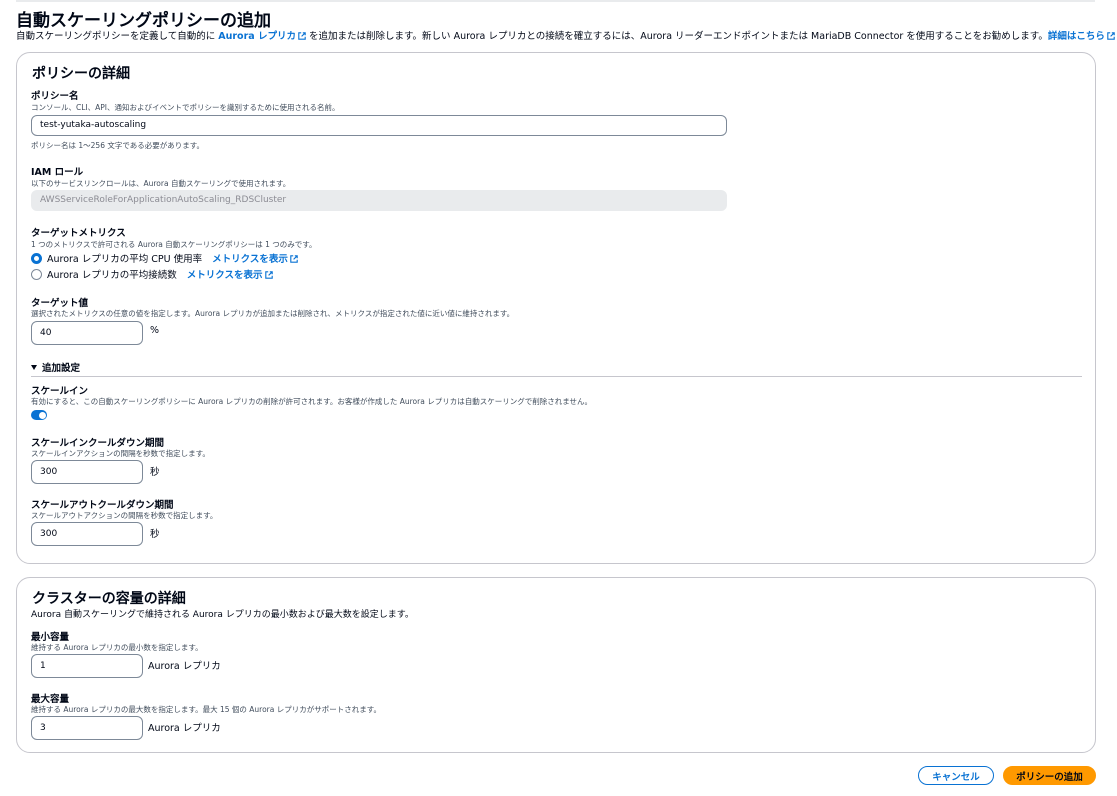 This screenshot has height=796, width=1117. Describe the element at coordinates (124, 515) in the screenshot. I see `scale-out-cooldown-hint: スケールアウトアクションの間隔を秒数で指定します。` at that location.